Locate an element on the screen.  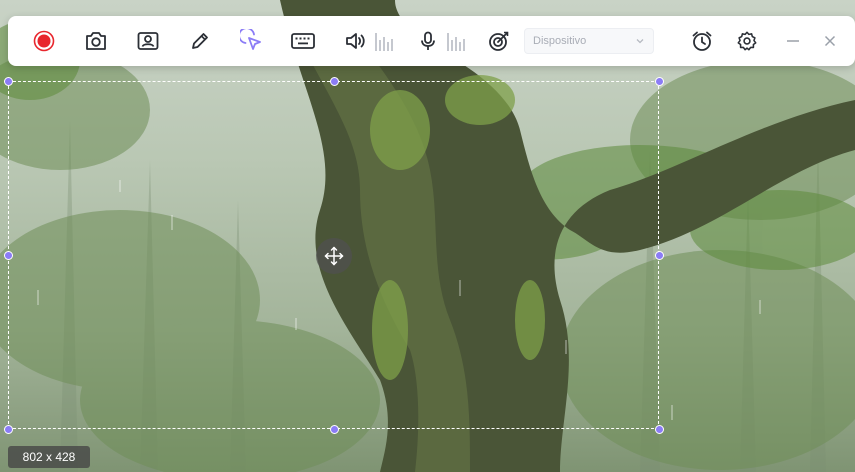
alarm-clock-icon is located at coordinates (702, 41).